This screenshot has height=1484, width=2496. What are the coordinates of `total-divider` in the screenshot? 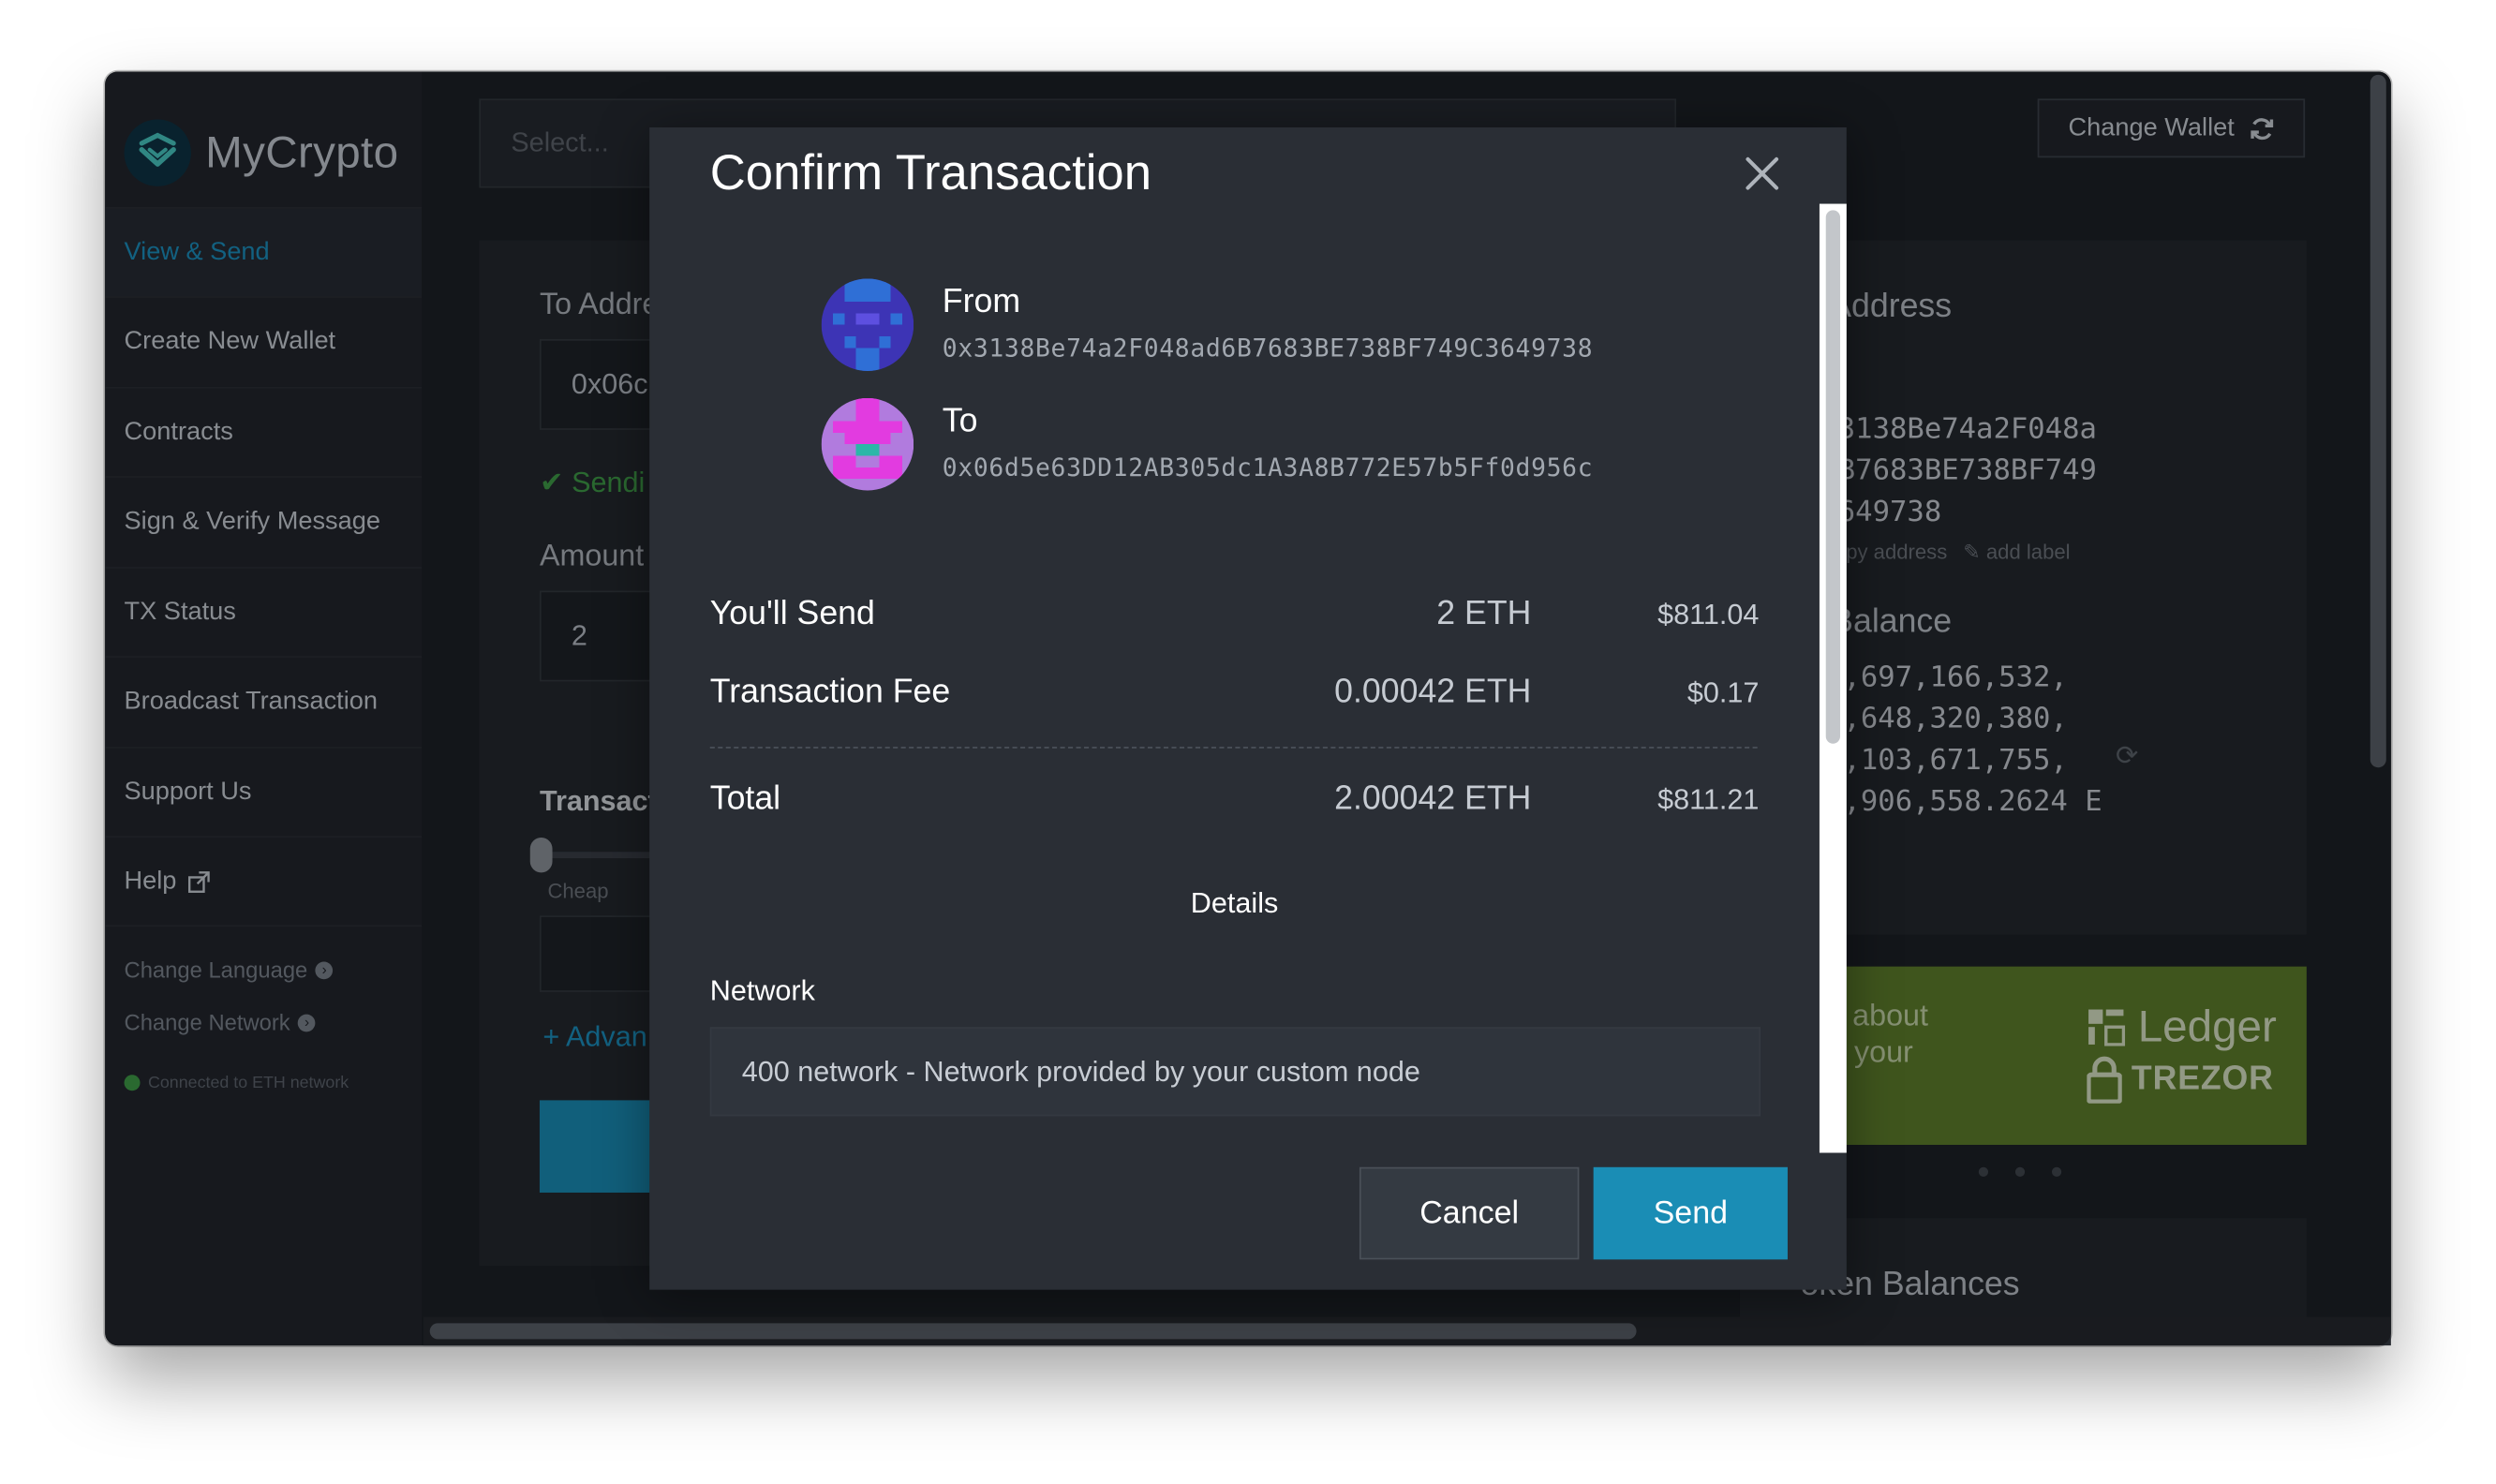 It's located at (1233, 748).